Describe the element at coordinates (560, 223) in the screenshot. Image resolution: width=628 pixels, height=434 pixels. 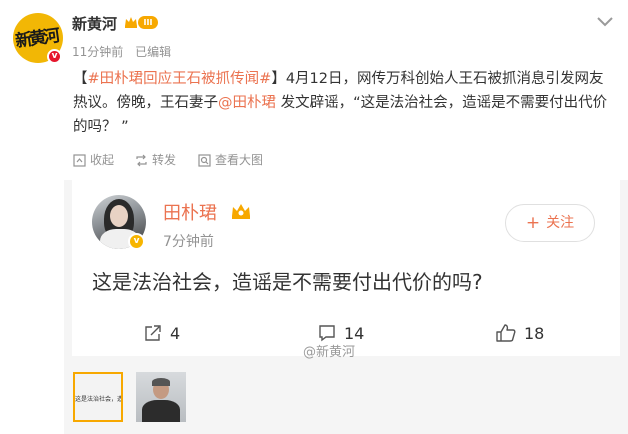
I see `follow-label: 关注` at that location.